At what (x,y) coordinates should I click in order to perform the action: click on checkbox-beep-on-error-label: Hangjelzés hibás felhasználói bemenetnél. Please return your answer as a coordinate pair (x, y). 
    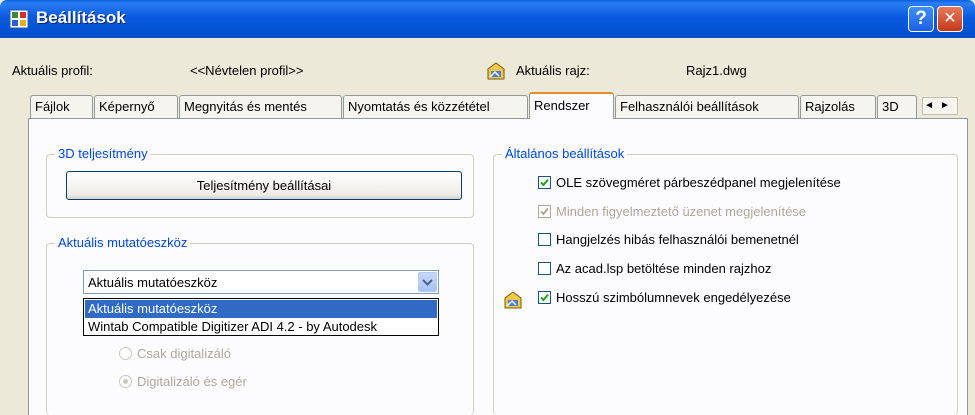
    Looking at the image, I should click on (677, 239).